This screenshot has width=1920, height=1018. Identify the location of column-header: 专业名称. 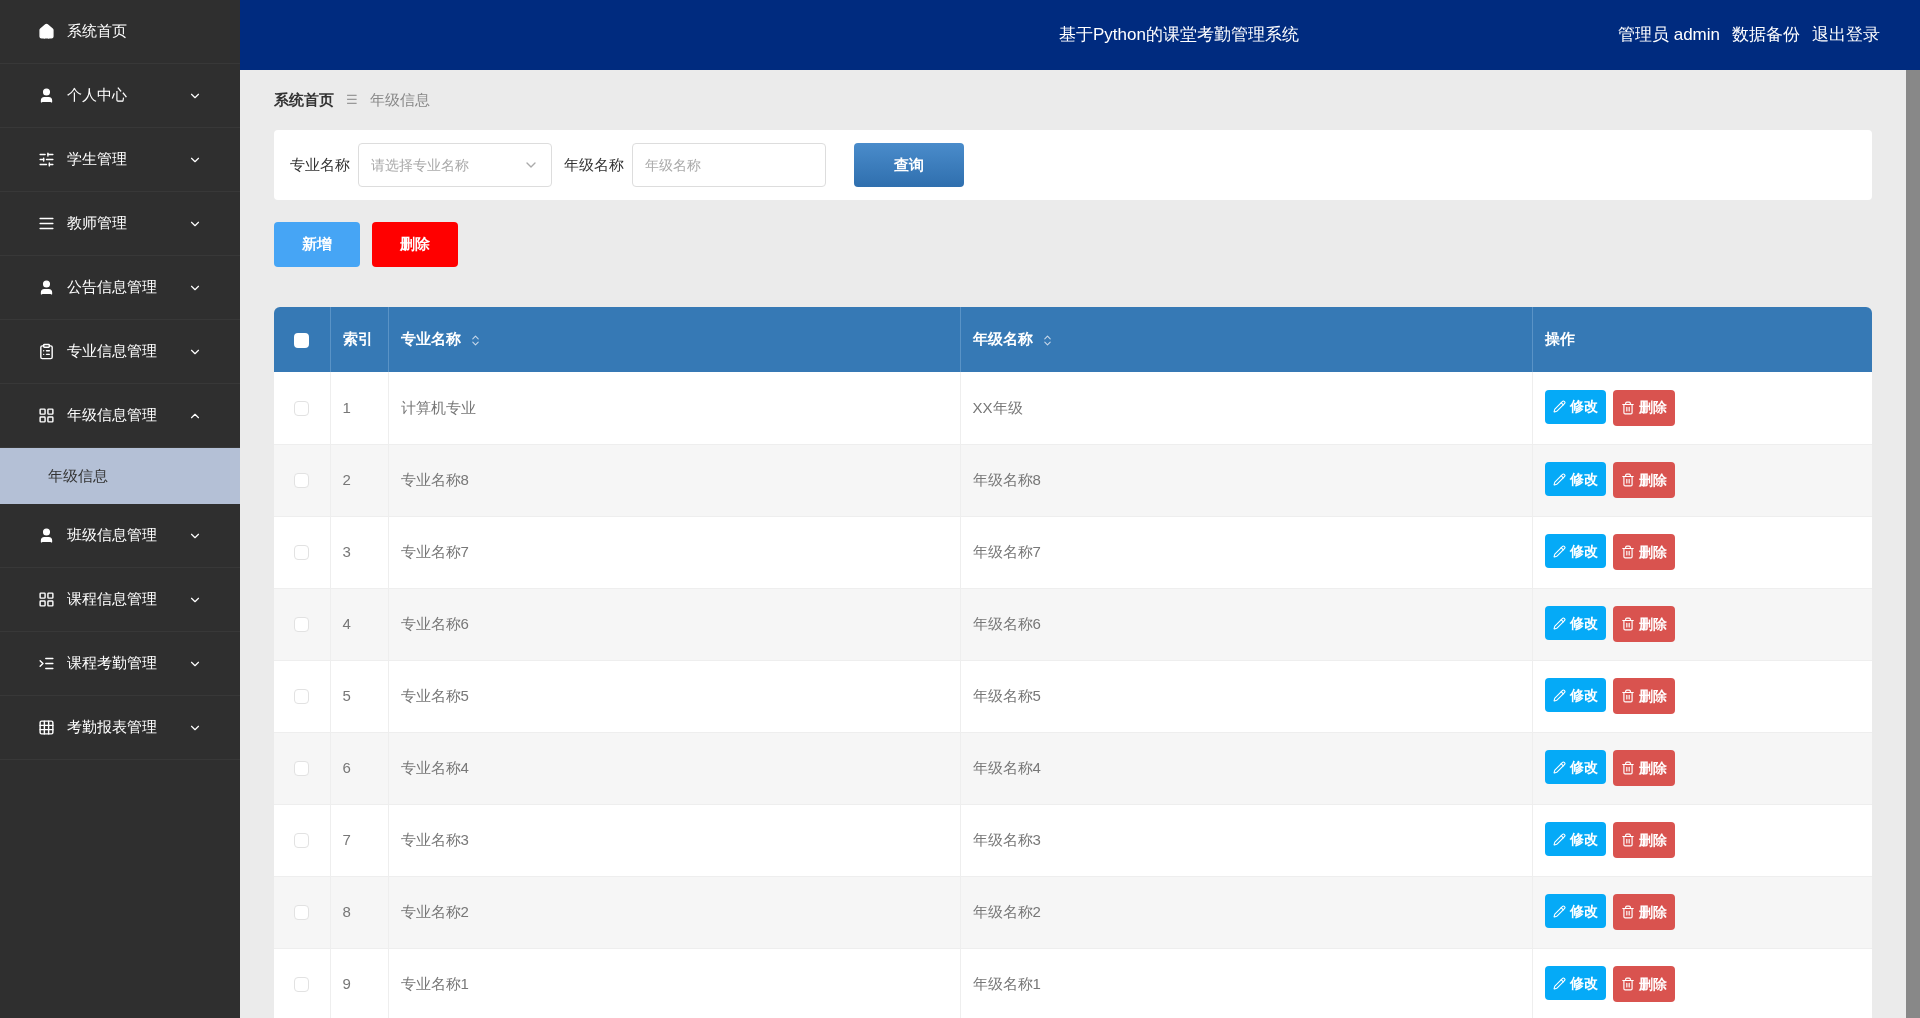
(674, 339).